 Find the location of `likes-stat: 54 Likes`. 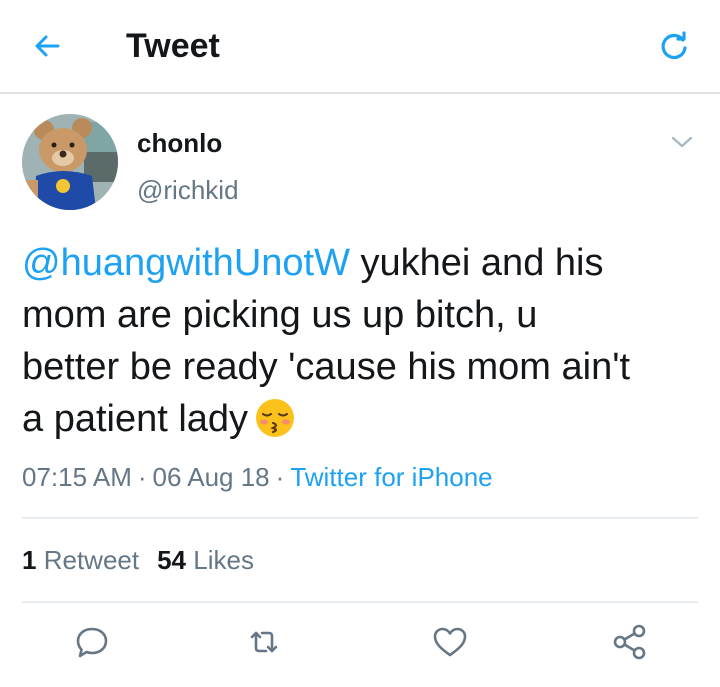

likes-stat: 54 Likes is located at coordinates (205, 560).